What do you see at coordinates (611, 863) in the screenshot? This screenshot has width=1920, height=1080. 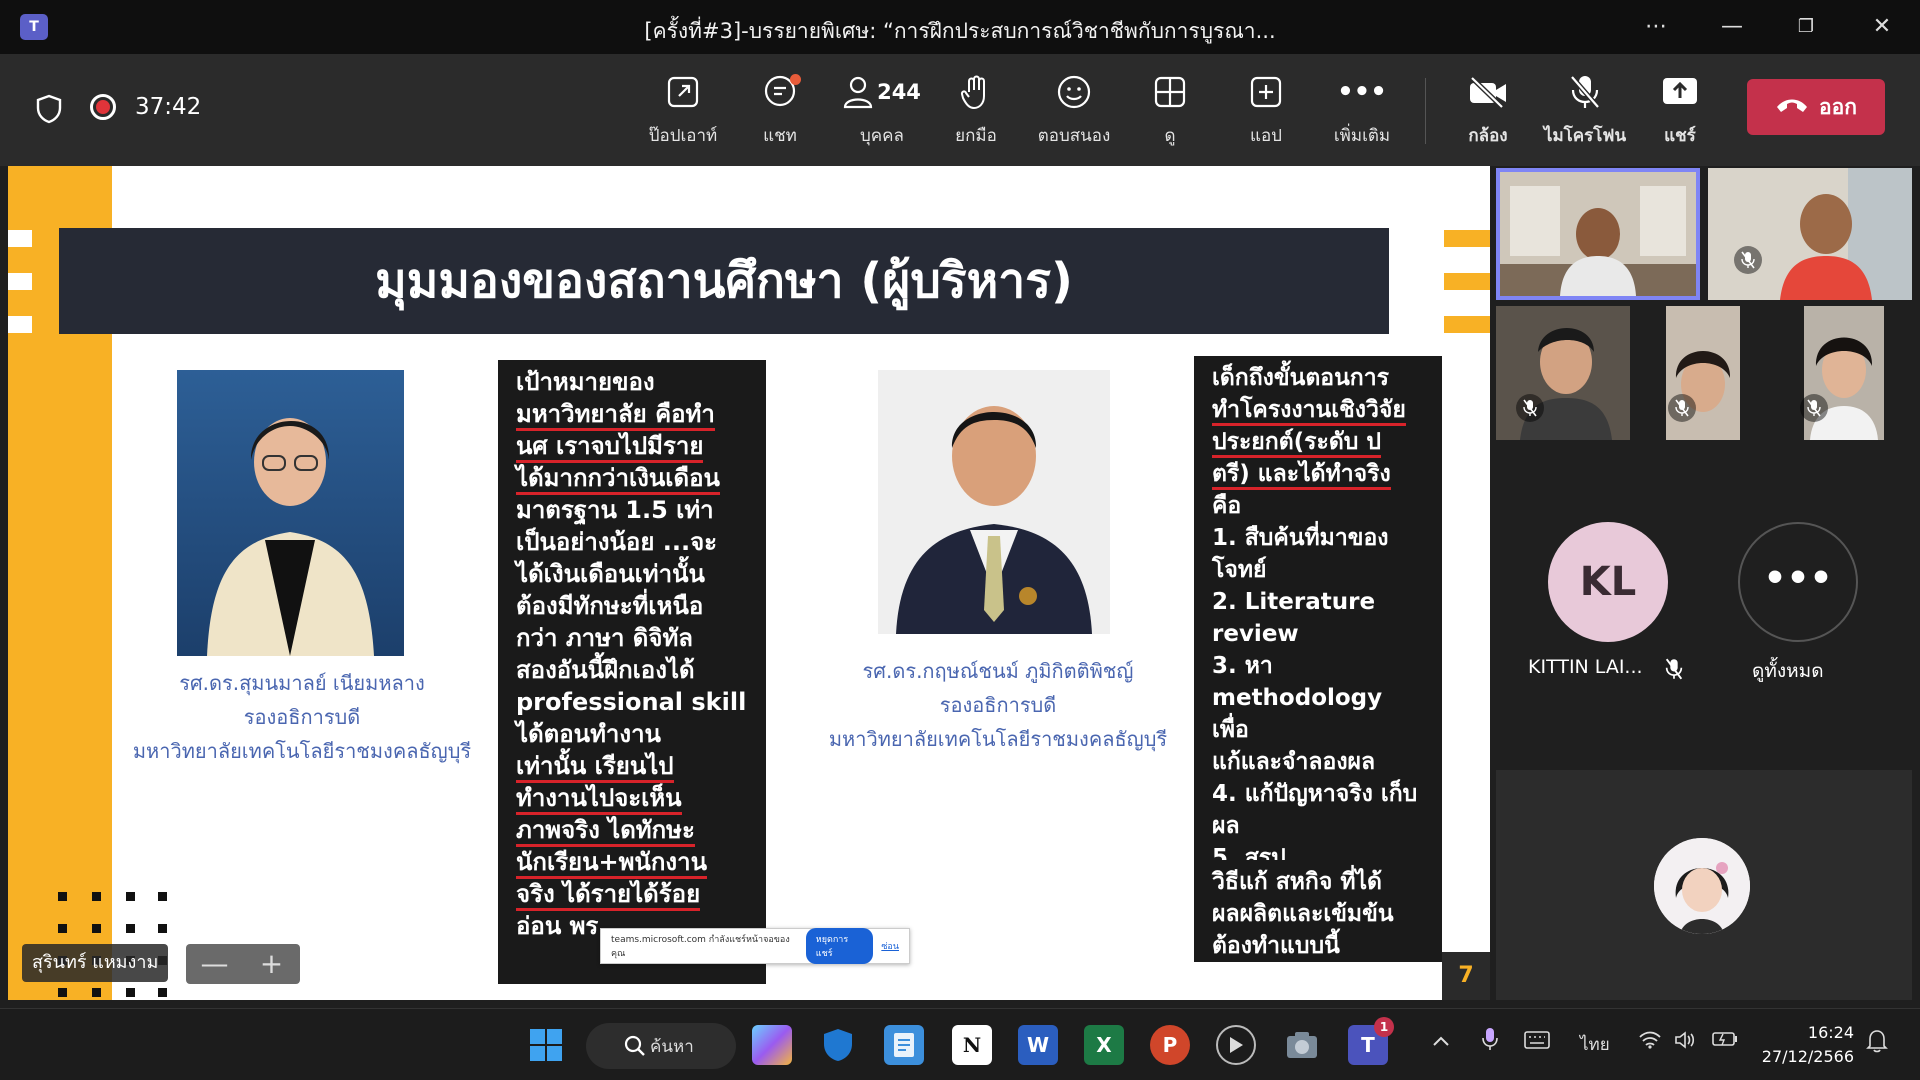 I see `quote-line: นักเรียน+พนักงาน` at bounding box center [611, 863].